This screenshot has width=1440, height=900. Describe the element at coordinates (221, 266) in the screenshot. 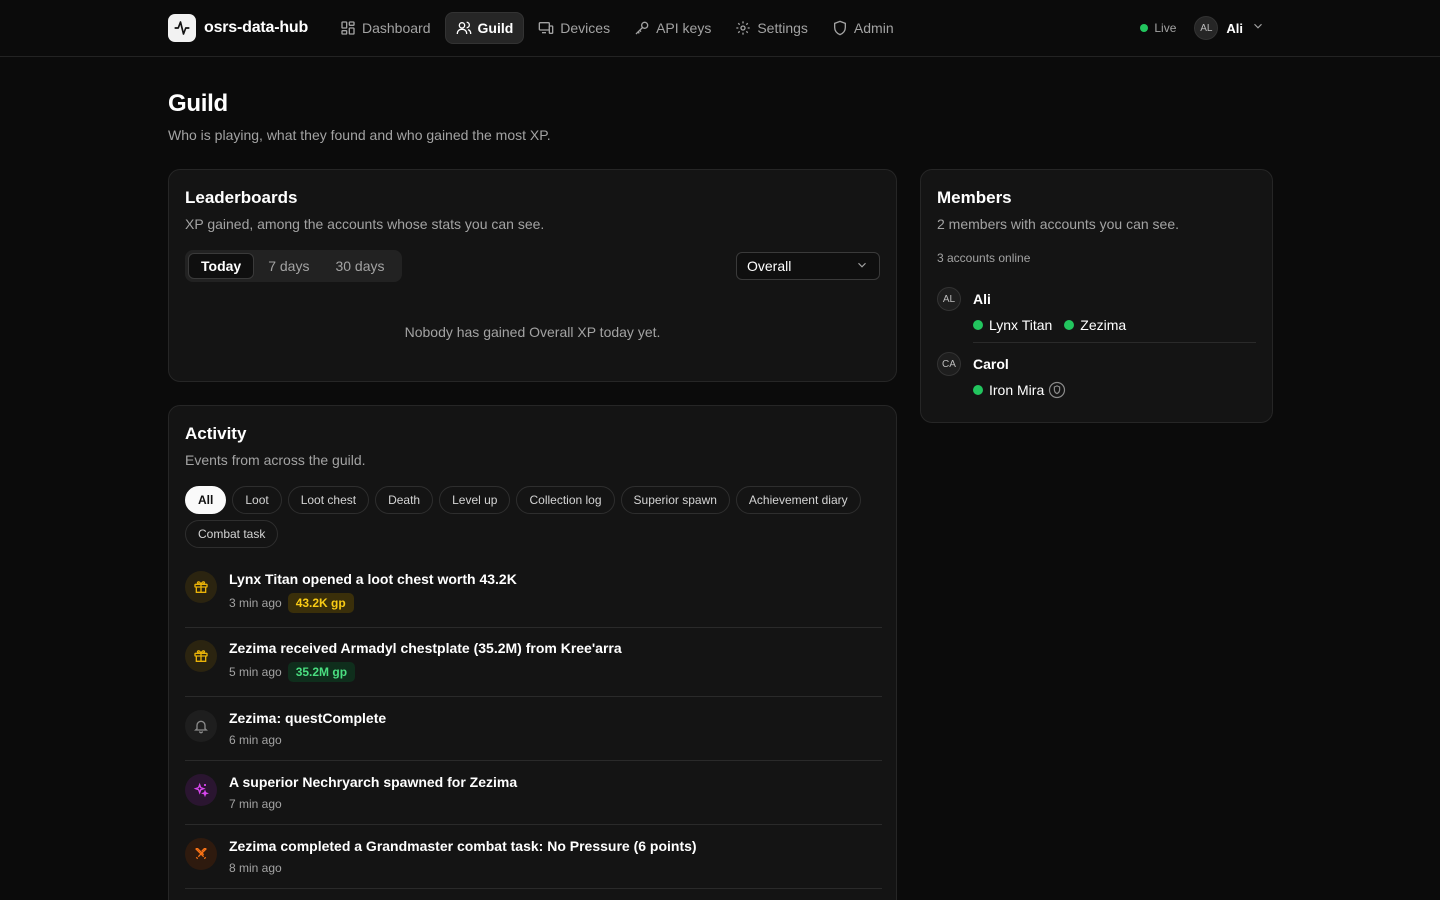

I see `tab-today: Today` at that location.